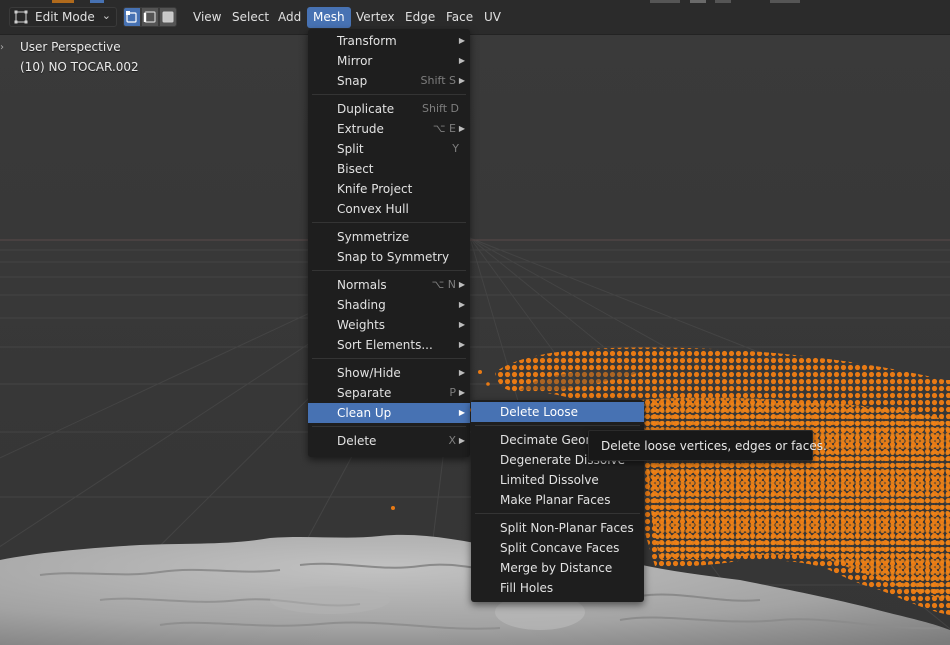  Describe the element at coordinates (250, 17) in the screenshot. I see `menu-select: Select` at that location.